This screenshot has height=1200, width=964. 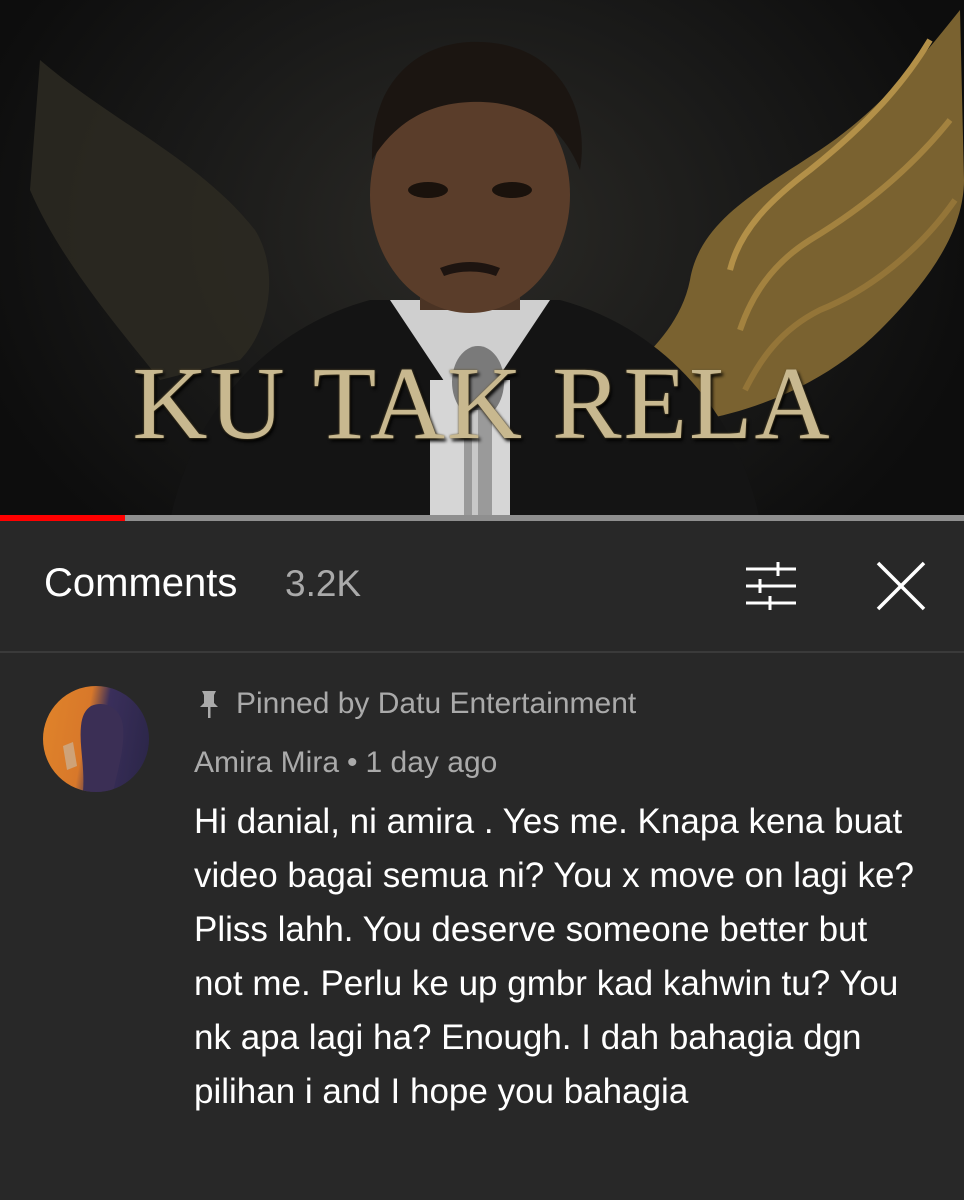 What do you see at coordinates (141, 583) in the screenshot?
I see `comments-title: Comments` at bounding box center [141, 583].